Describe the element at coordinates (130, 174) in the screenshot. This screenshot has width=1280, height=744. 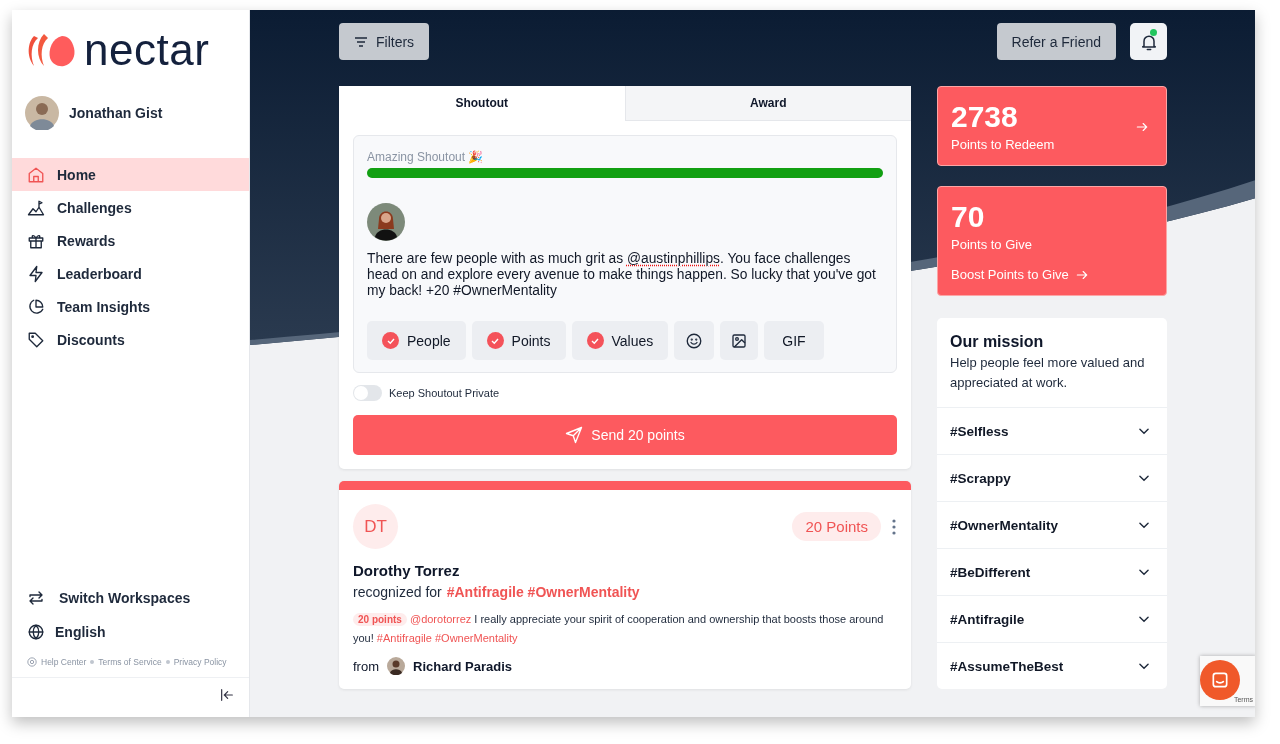
I see `nav-item: Home` at that location.